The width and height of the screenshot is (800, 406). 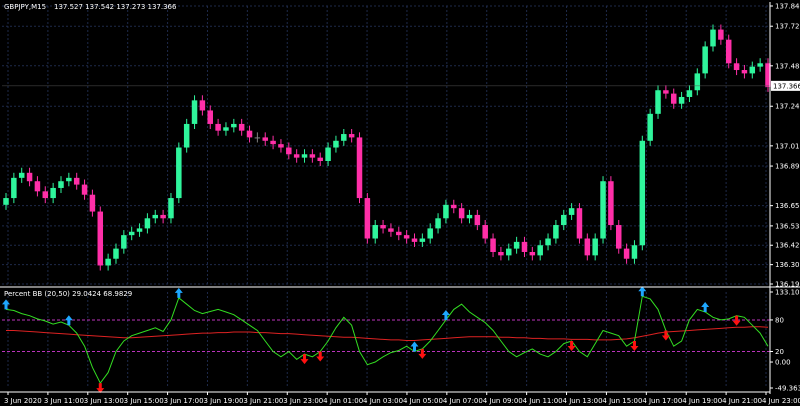 What do you see at coordinates (662, 401) in the screenshot?
I see `x-tick-label: 4 Jun 17:00` at bounding box center [662, 401].